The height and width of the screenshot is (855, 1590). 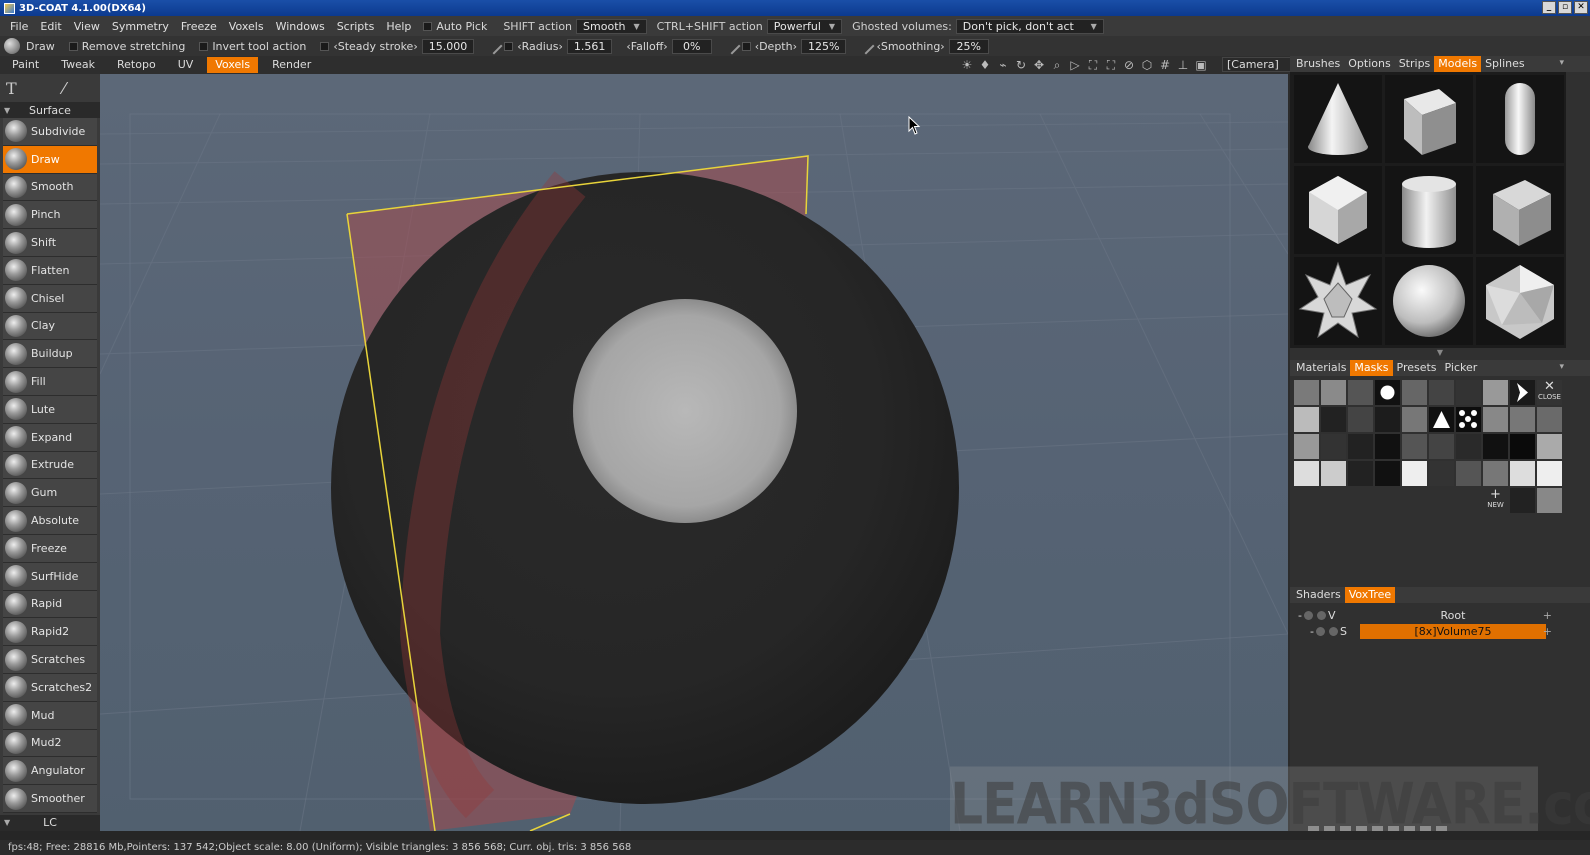 What do you see at coordinates (691, 46) in the screenshot?
I see `falloff-value: 0%` at bounding box center [691, 46].